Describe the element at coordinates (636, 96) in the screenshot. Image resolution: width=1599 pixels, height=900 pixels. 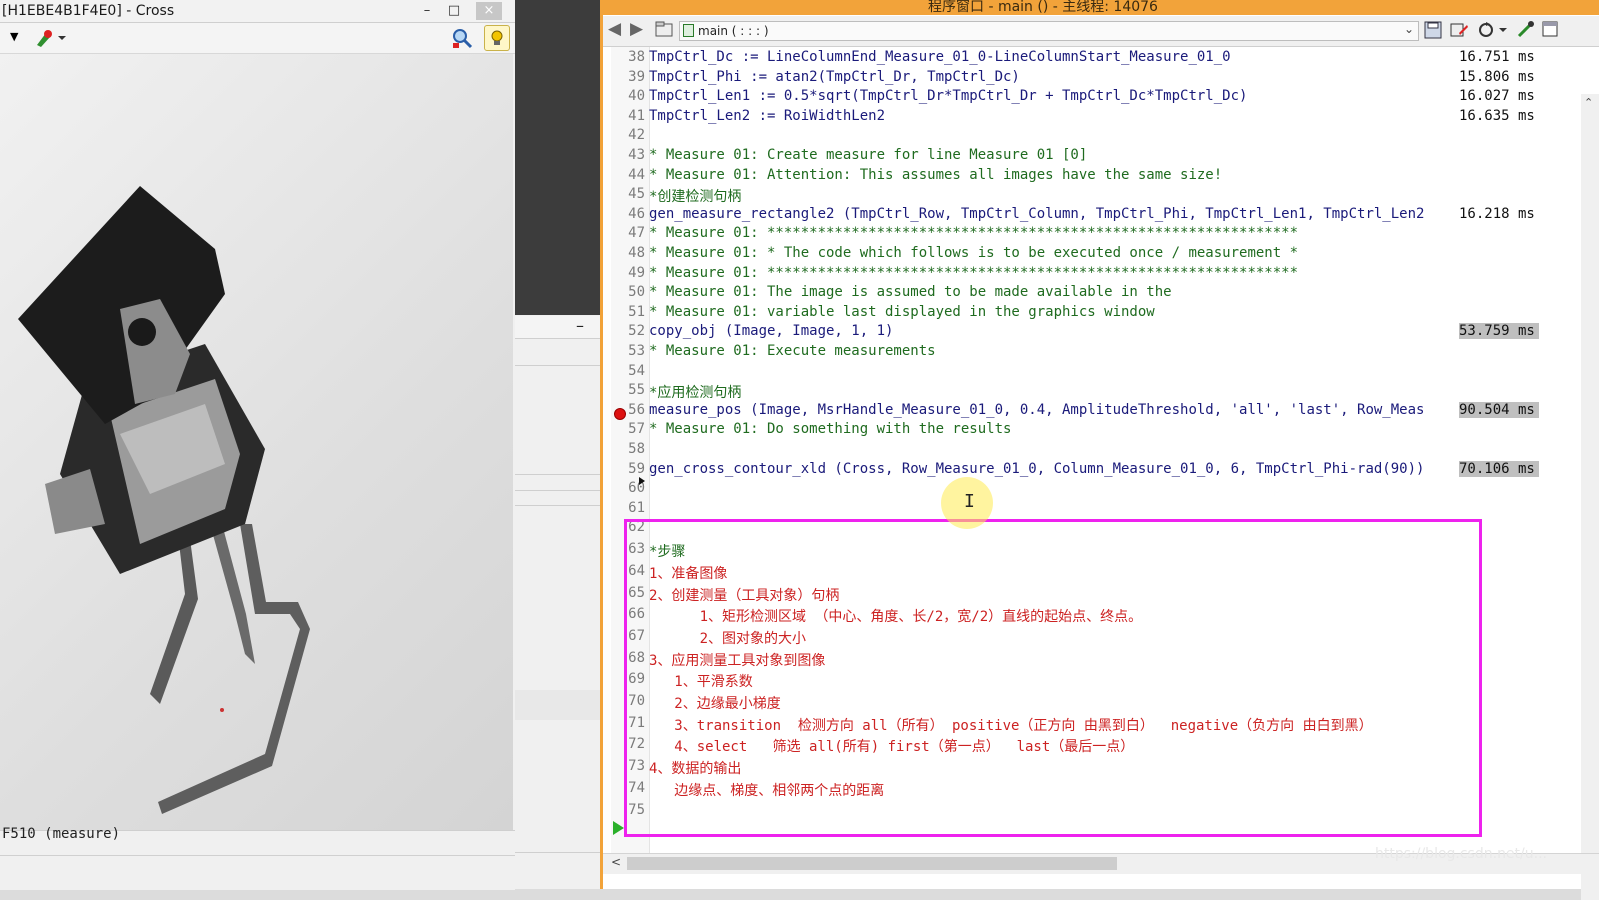
I see `line-number: 40` at that location.